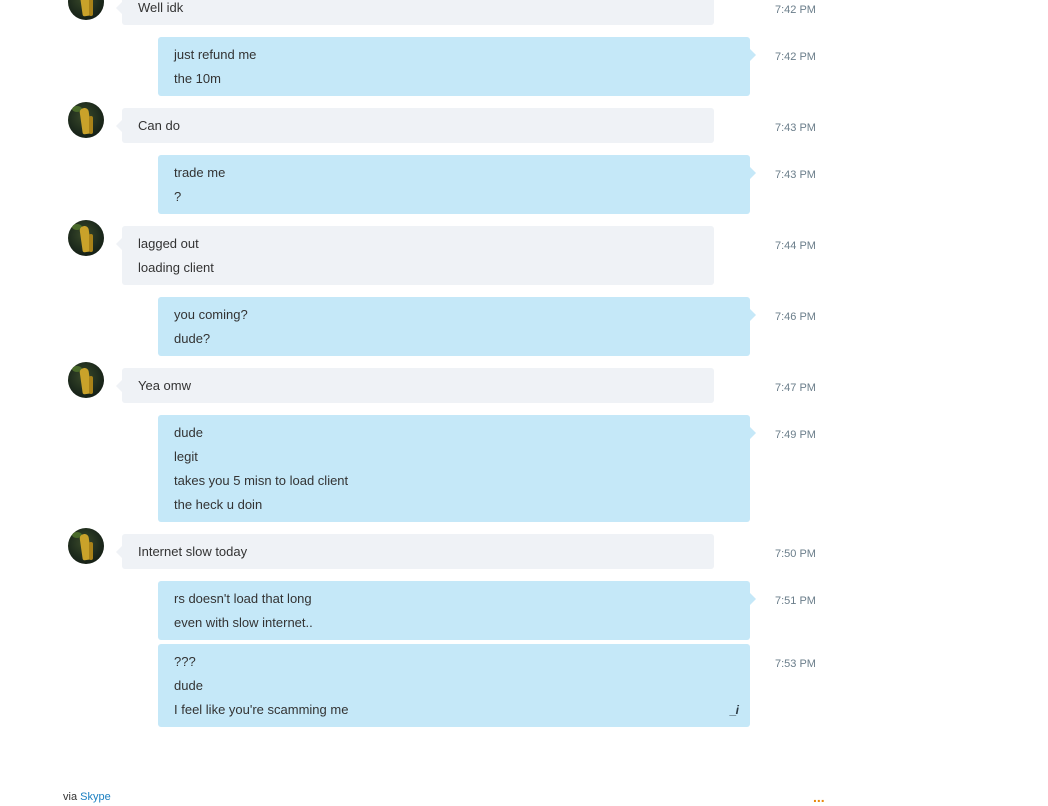 This screenshot has height=806, width=1048. Describe the element at coordinates (164, 385) in the screenshot. I see `message-line: Yea omw` at that location.